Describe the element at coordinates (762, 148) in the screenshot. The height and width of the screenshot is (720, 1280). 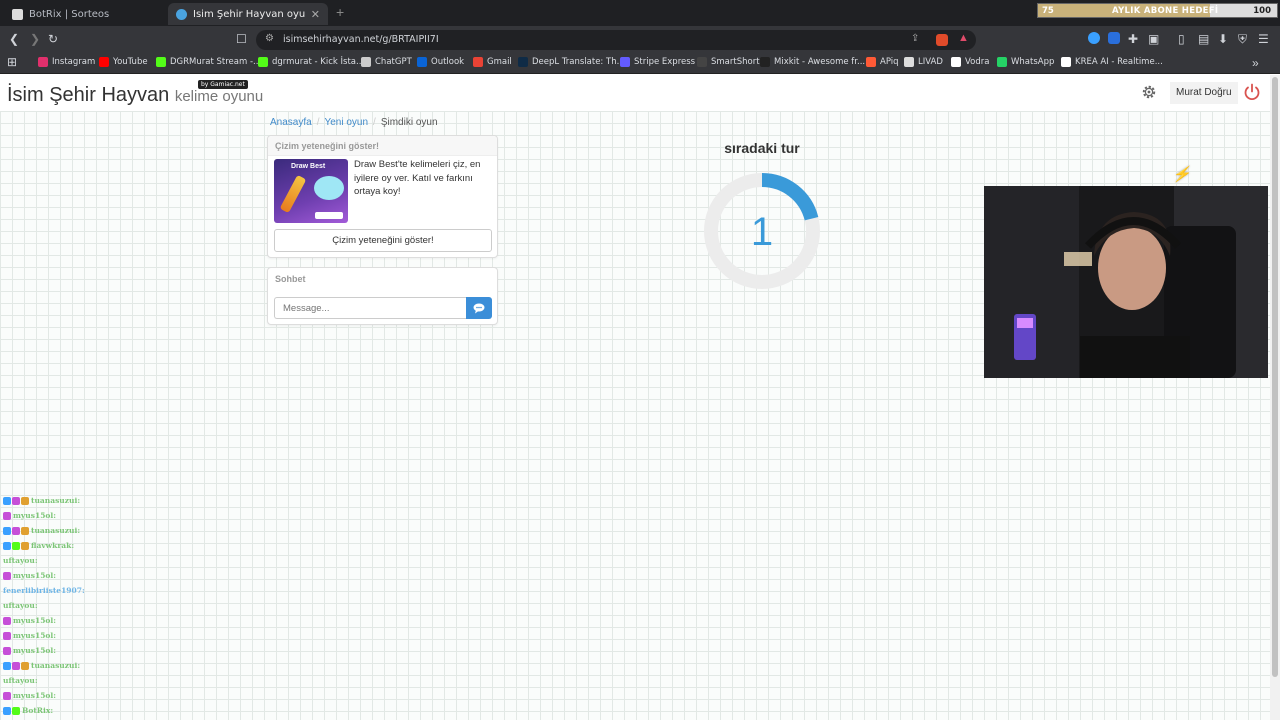
I see `next-round-title: sıradaki tur` at that location.